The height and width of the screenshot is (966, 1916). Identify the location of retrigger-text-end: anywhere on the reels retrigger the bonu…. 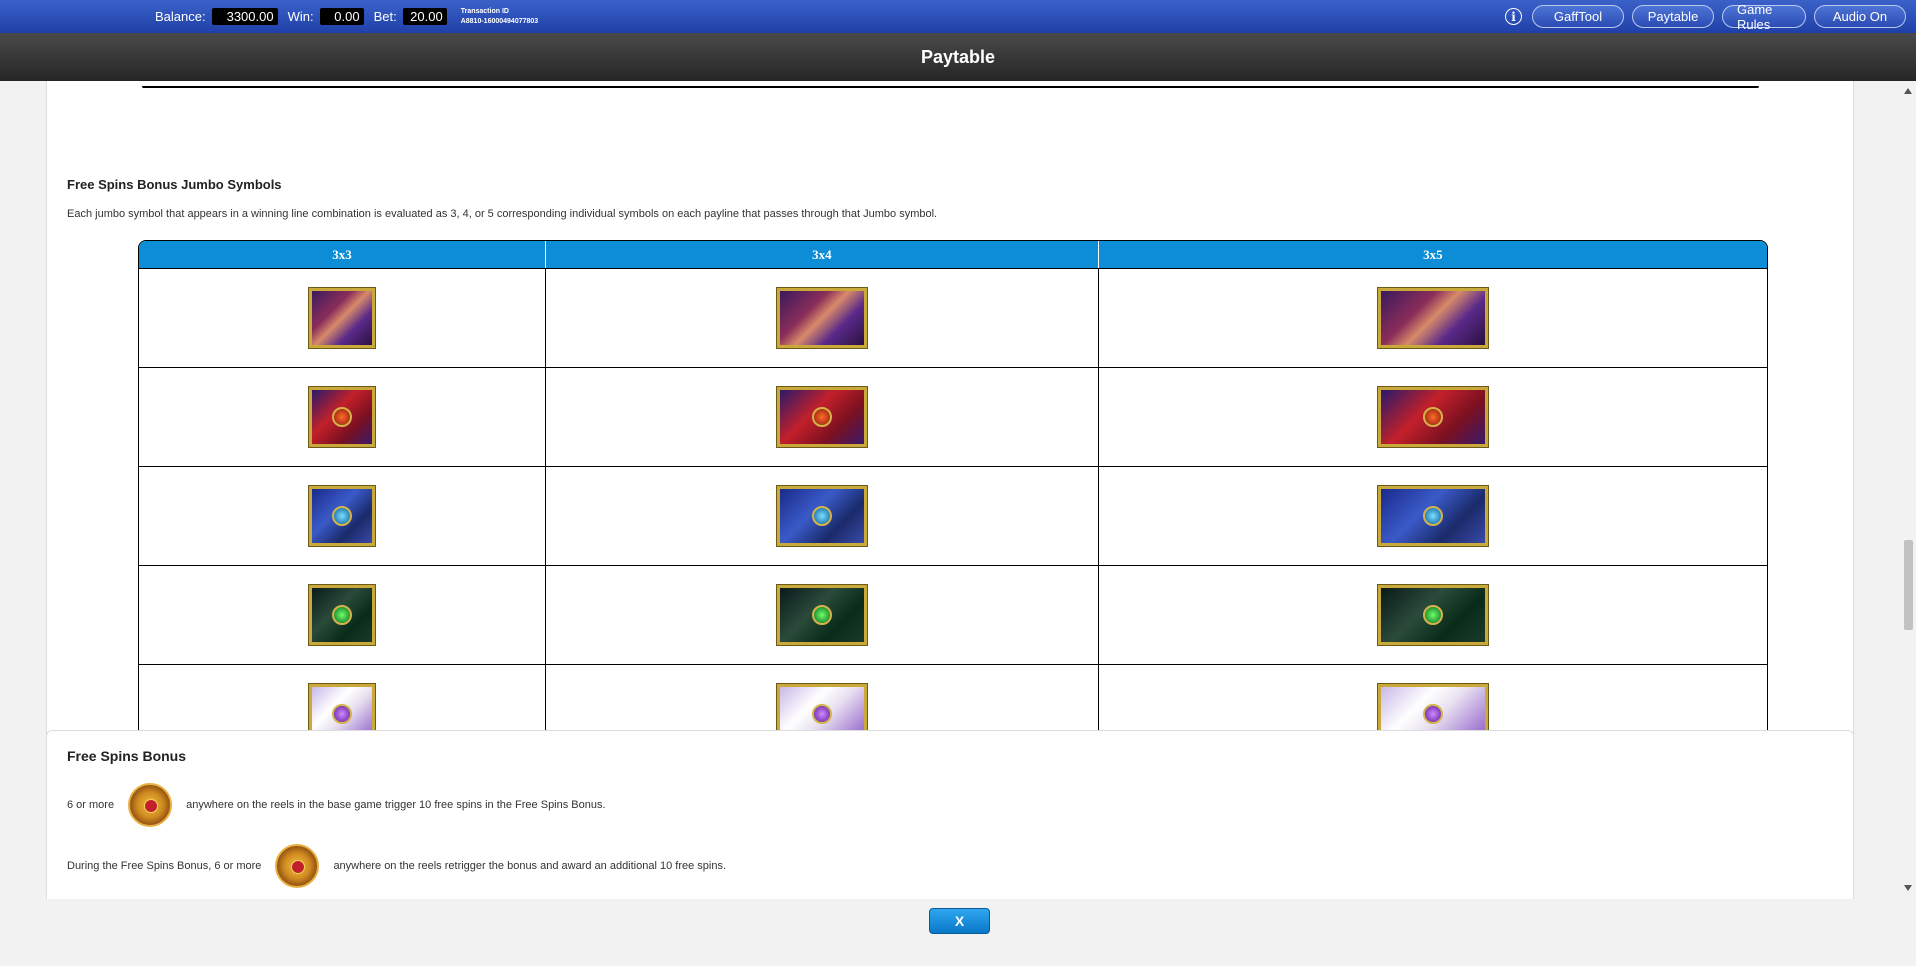
(530, 866).